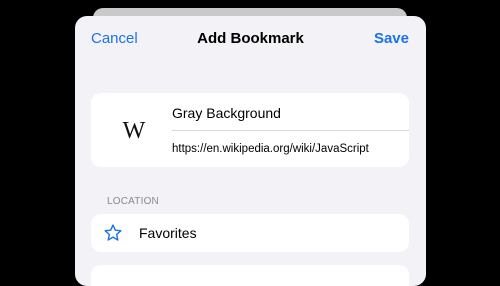 This screenshot has height=286, width=500. I want to click on navigation-bar: Cancel Add Bookmark Save, so click(250, 39).